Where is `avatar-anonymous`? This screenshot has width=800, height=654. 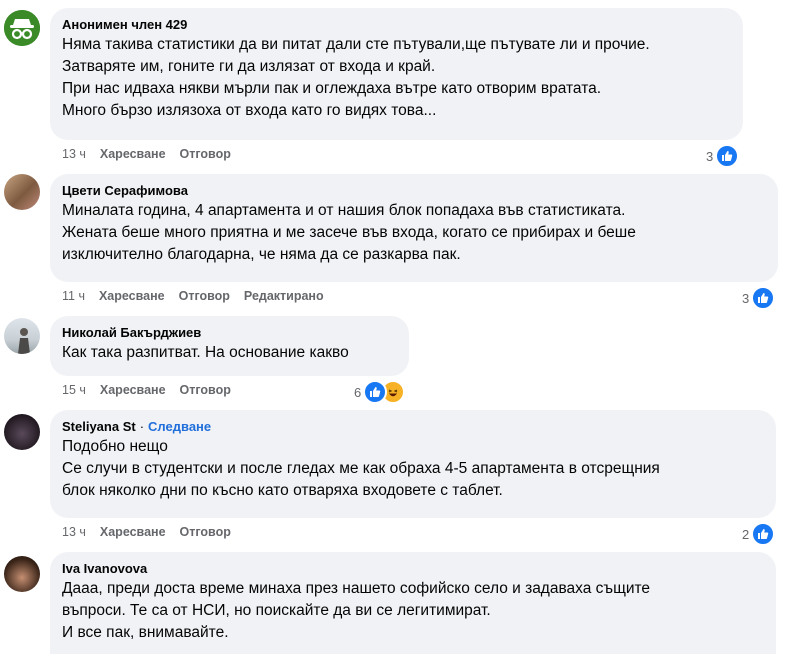 avatar-anonymous is located at coordinates (22, 28).